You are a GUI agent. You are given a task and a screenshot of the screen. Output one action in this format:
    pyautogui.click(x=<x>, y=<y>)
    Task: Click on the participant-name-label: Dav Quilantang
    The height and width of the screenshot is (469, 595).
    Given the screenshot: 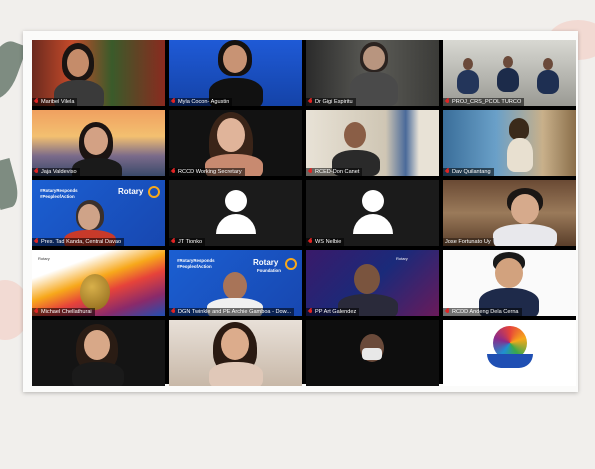 What is the action you would take?
    pyautogui.click(x=468, y=172)
    